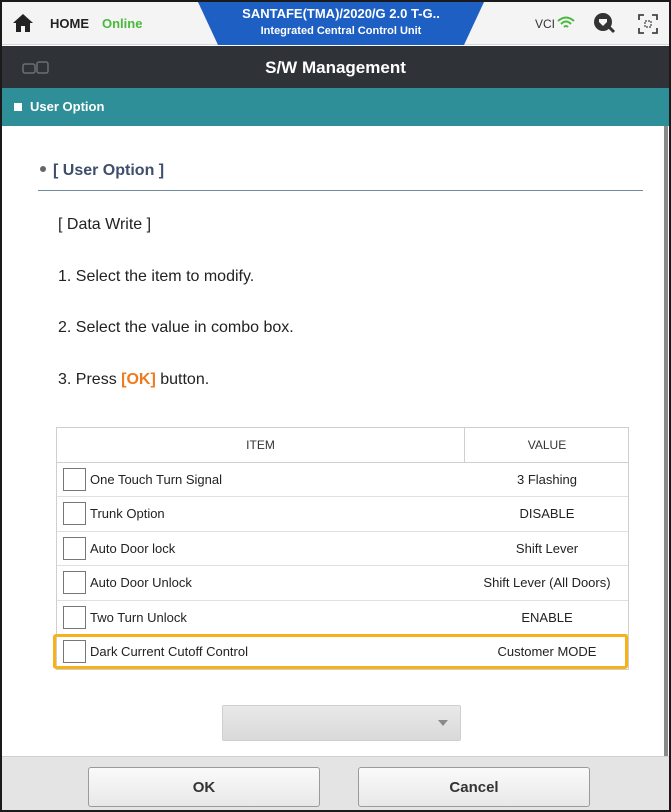 This screenshot has width=671, height=812. I want to click on connection-status: Online, so click(122, 23).